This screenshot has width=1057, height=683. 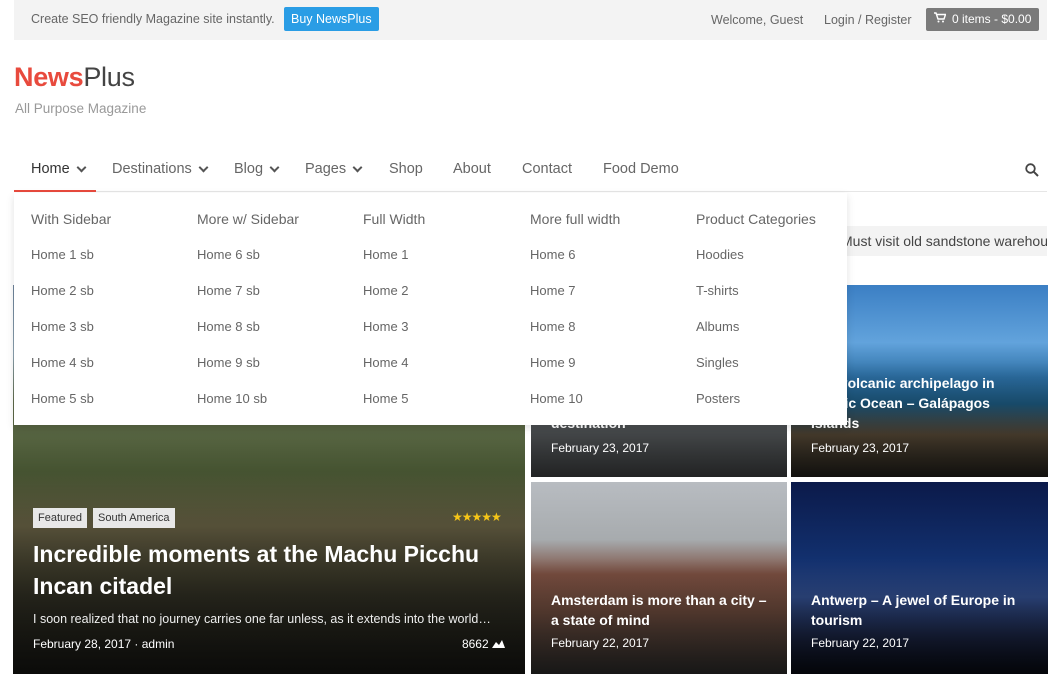 I want to click on mega-link: Home 5, so click(x=386, y=398).